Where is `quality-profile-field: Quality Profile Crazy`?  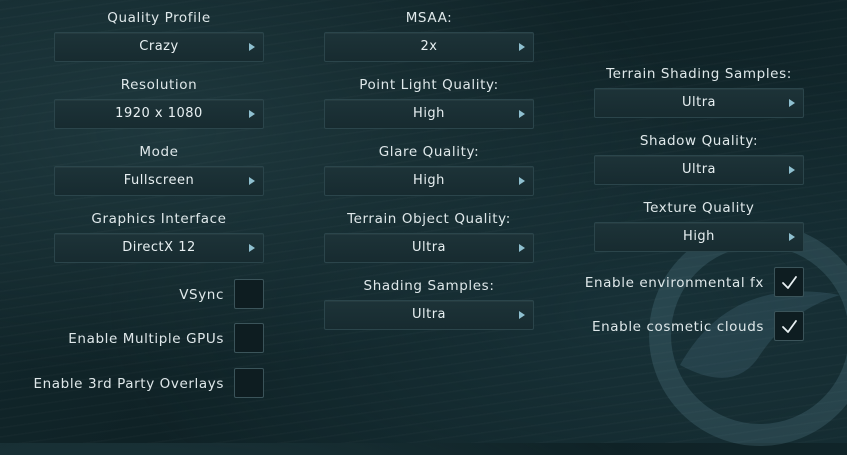 quality-profile-field: Quality Profile Crazy is located at coordinates (159, 35).